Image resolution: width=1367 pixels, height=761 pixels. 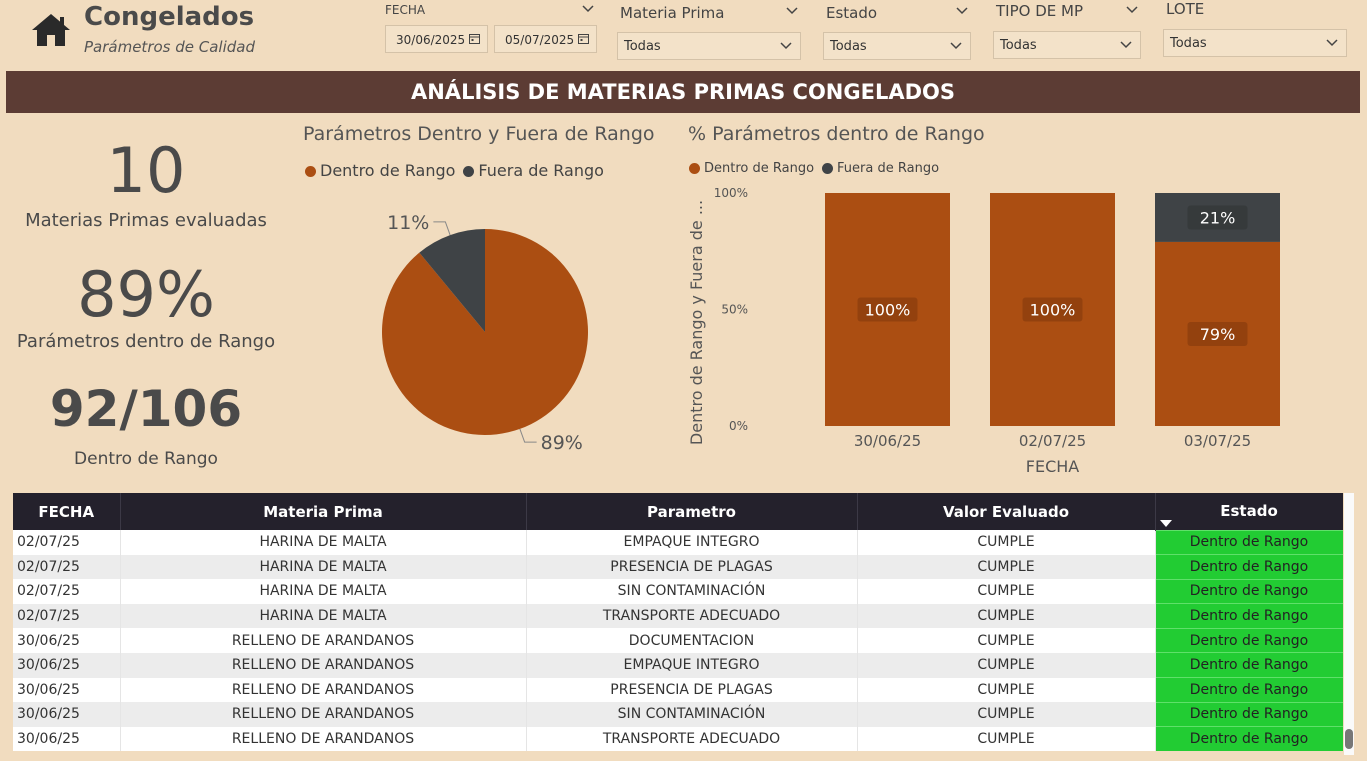 What do you see at coordinates (836, 134) in the screenshot?
I see `bar-chart-title: % Parámetros dentro de Rango` at bounding box center [836, 134].